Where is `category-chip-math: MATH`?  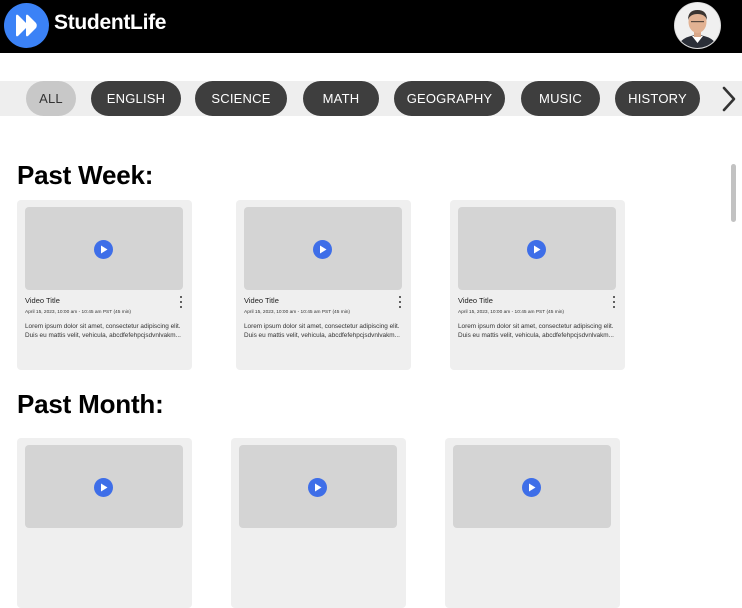
category-chip-math: MATH is located at coordinates (341, 98).